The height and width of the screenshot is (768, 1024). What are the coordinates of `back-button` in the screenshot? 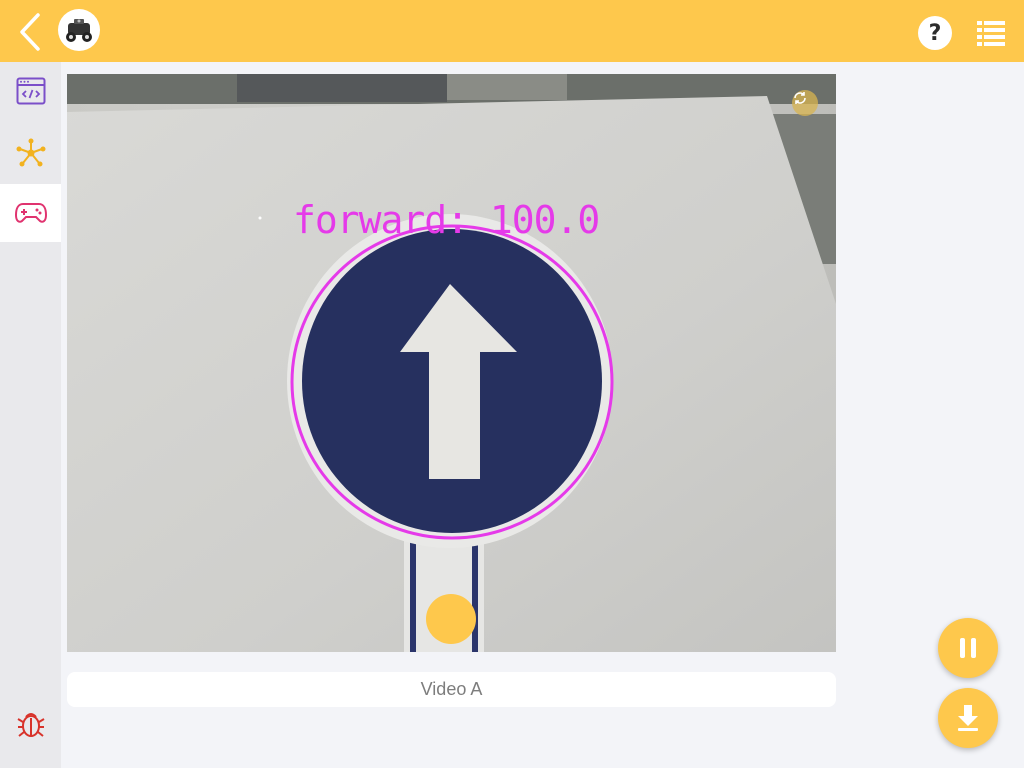 It's located at (29, 32).